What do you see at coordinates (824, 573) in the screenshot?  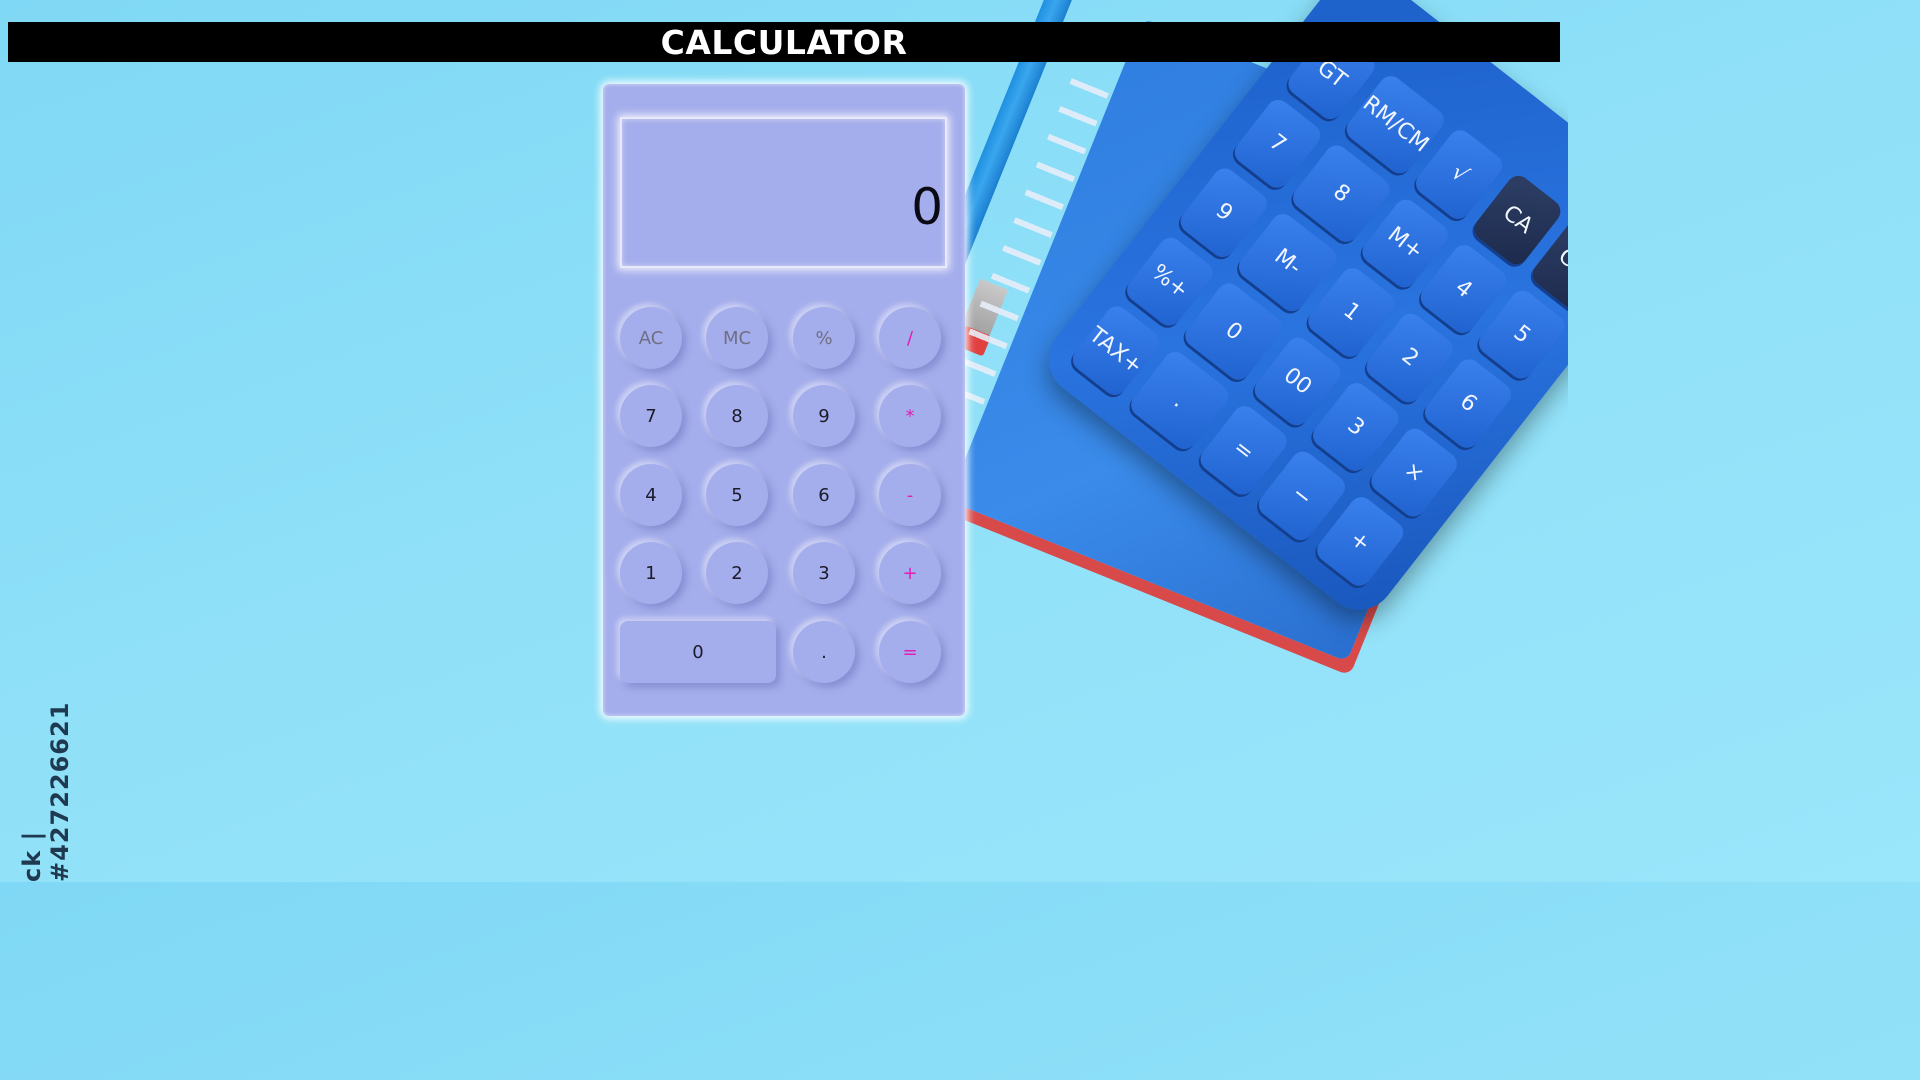 I see `digit-3-button: 3` at bounding box center [824, 573].